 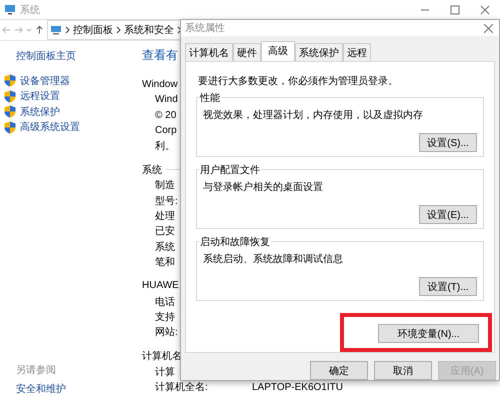 I want to click on info-label: 电话, so click(x=165, y=302).